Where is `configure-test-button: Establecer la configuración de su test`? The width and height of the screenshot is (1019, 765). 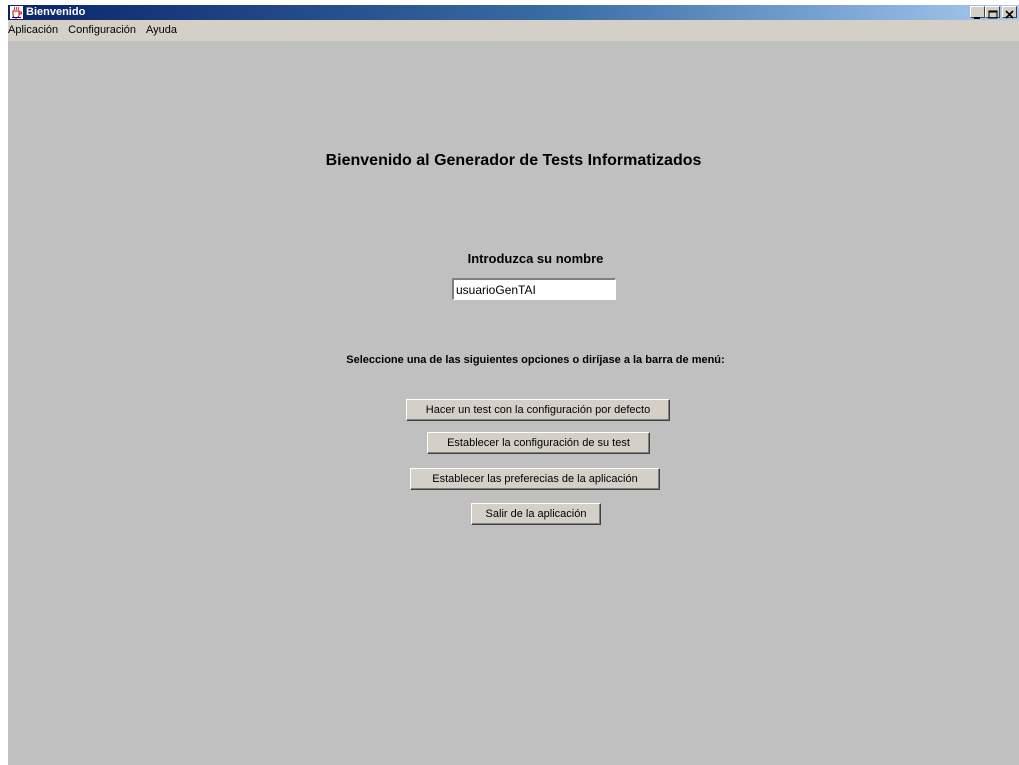
configure-test-button: Establecer la configuración de su test is located at coordinates (538, 443).